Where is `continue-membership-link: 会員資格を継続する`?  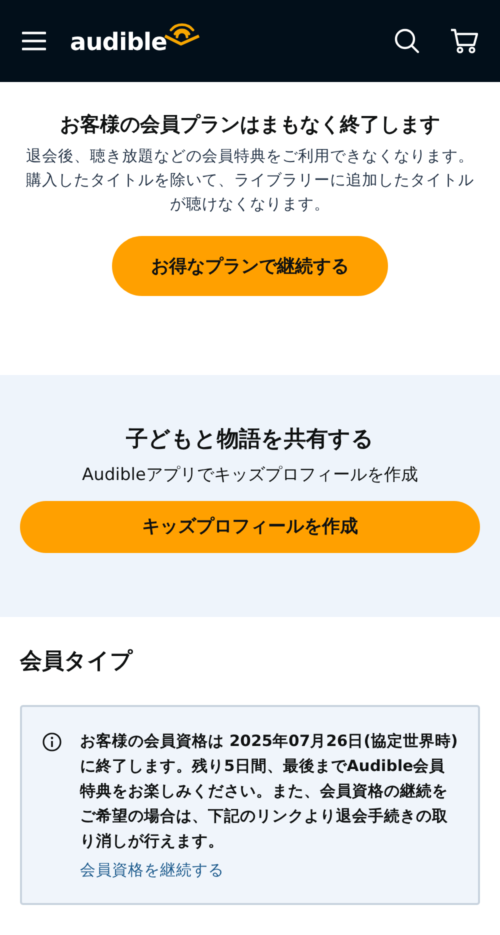
continue-membership-link: 会員資格を継続する is located at coordinates (152, 870).